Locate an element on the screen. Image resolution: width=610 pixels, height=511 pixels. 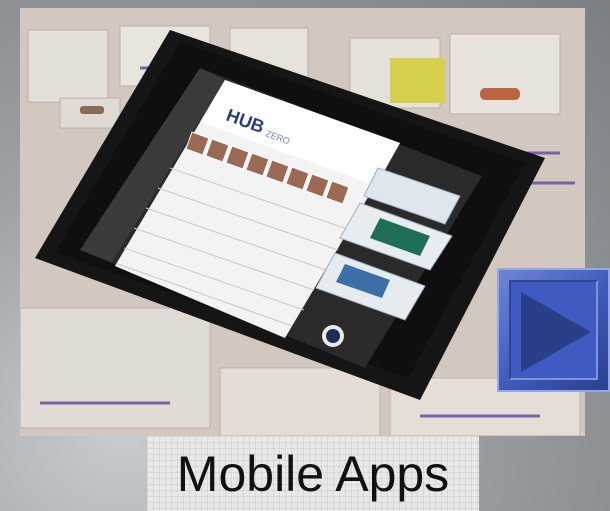
play-button-face is located at coordinates (553, 330).